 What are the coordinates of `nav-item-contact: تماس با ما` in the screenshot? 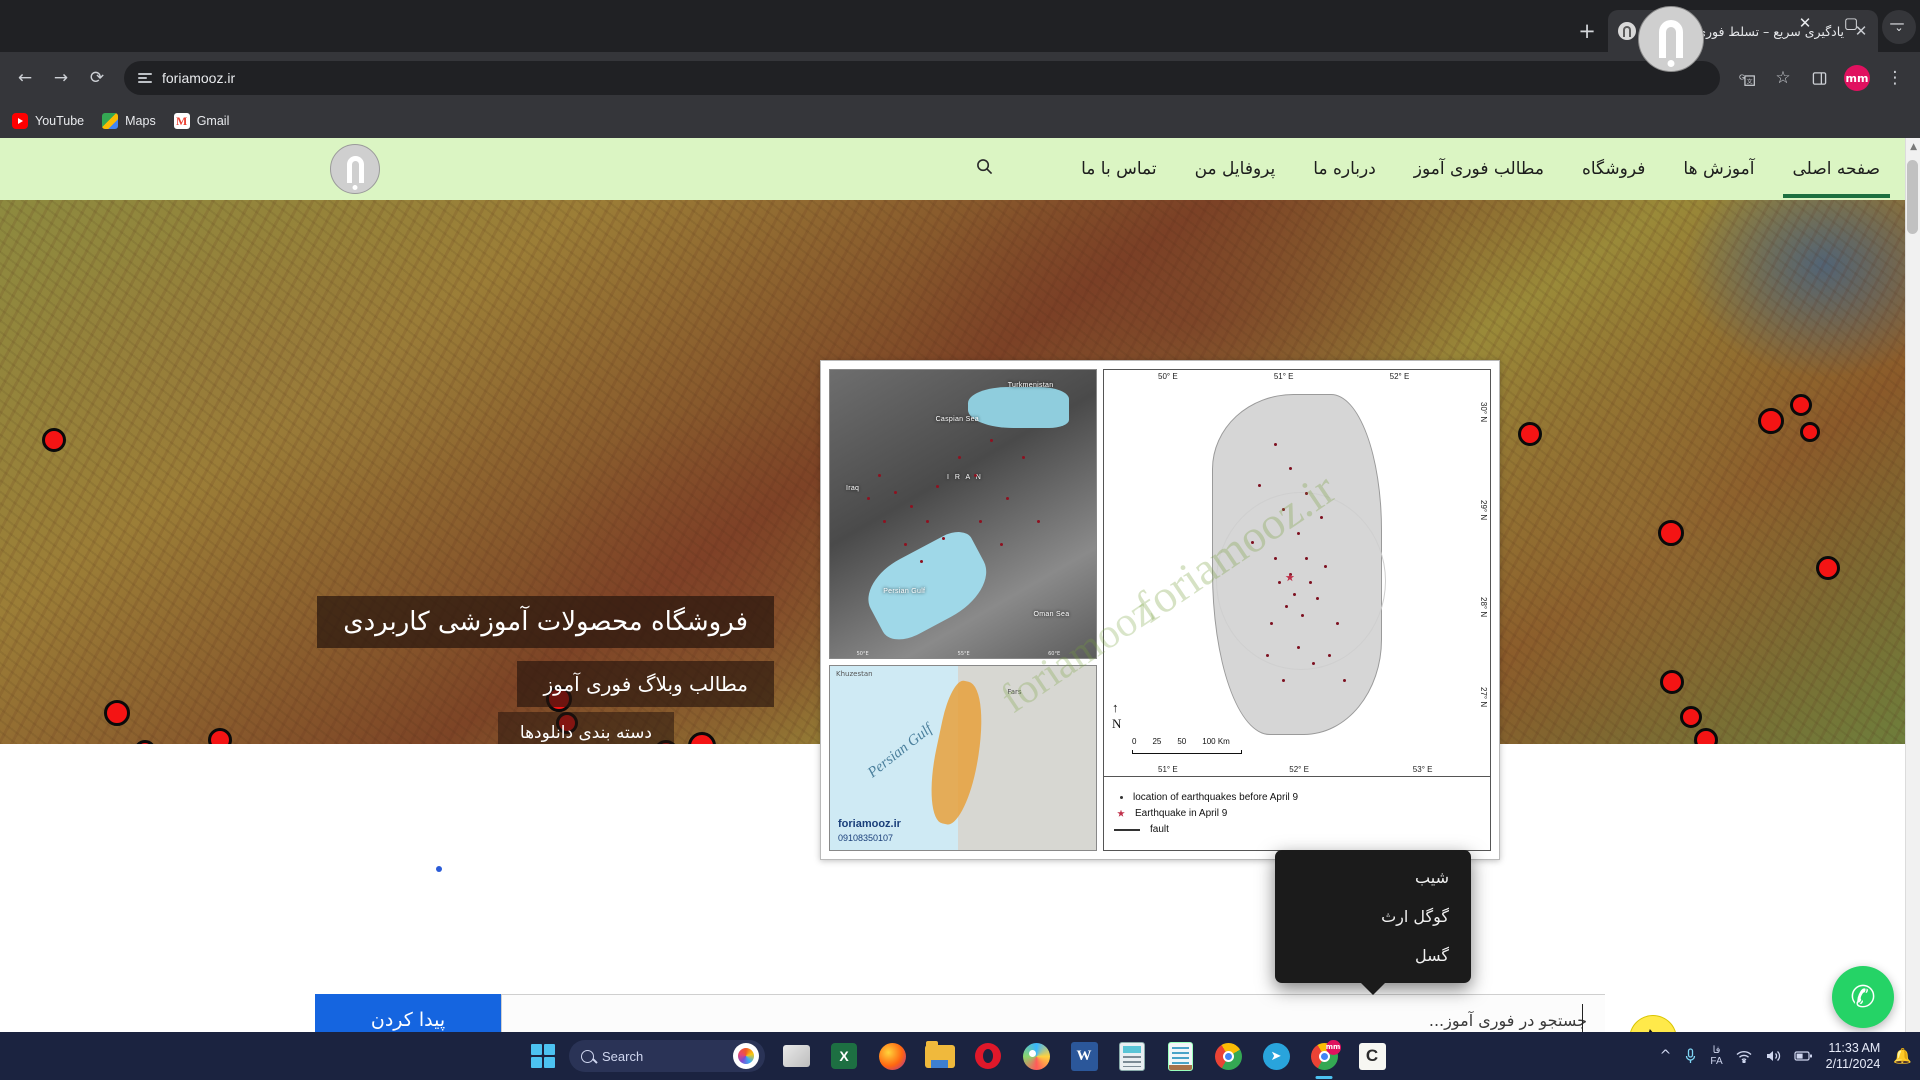 It's located at (1119, 169).